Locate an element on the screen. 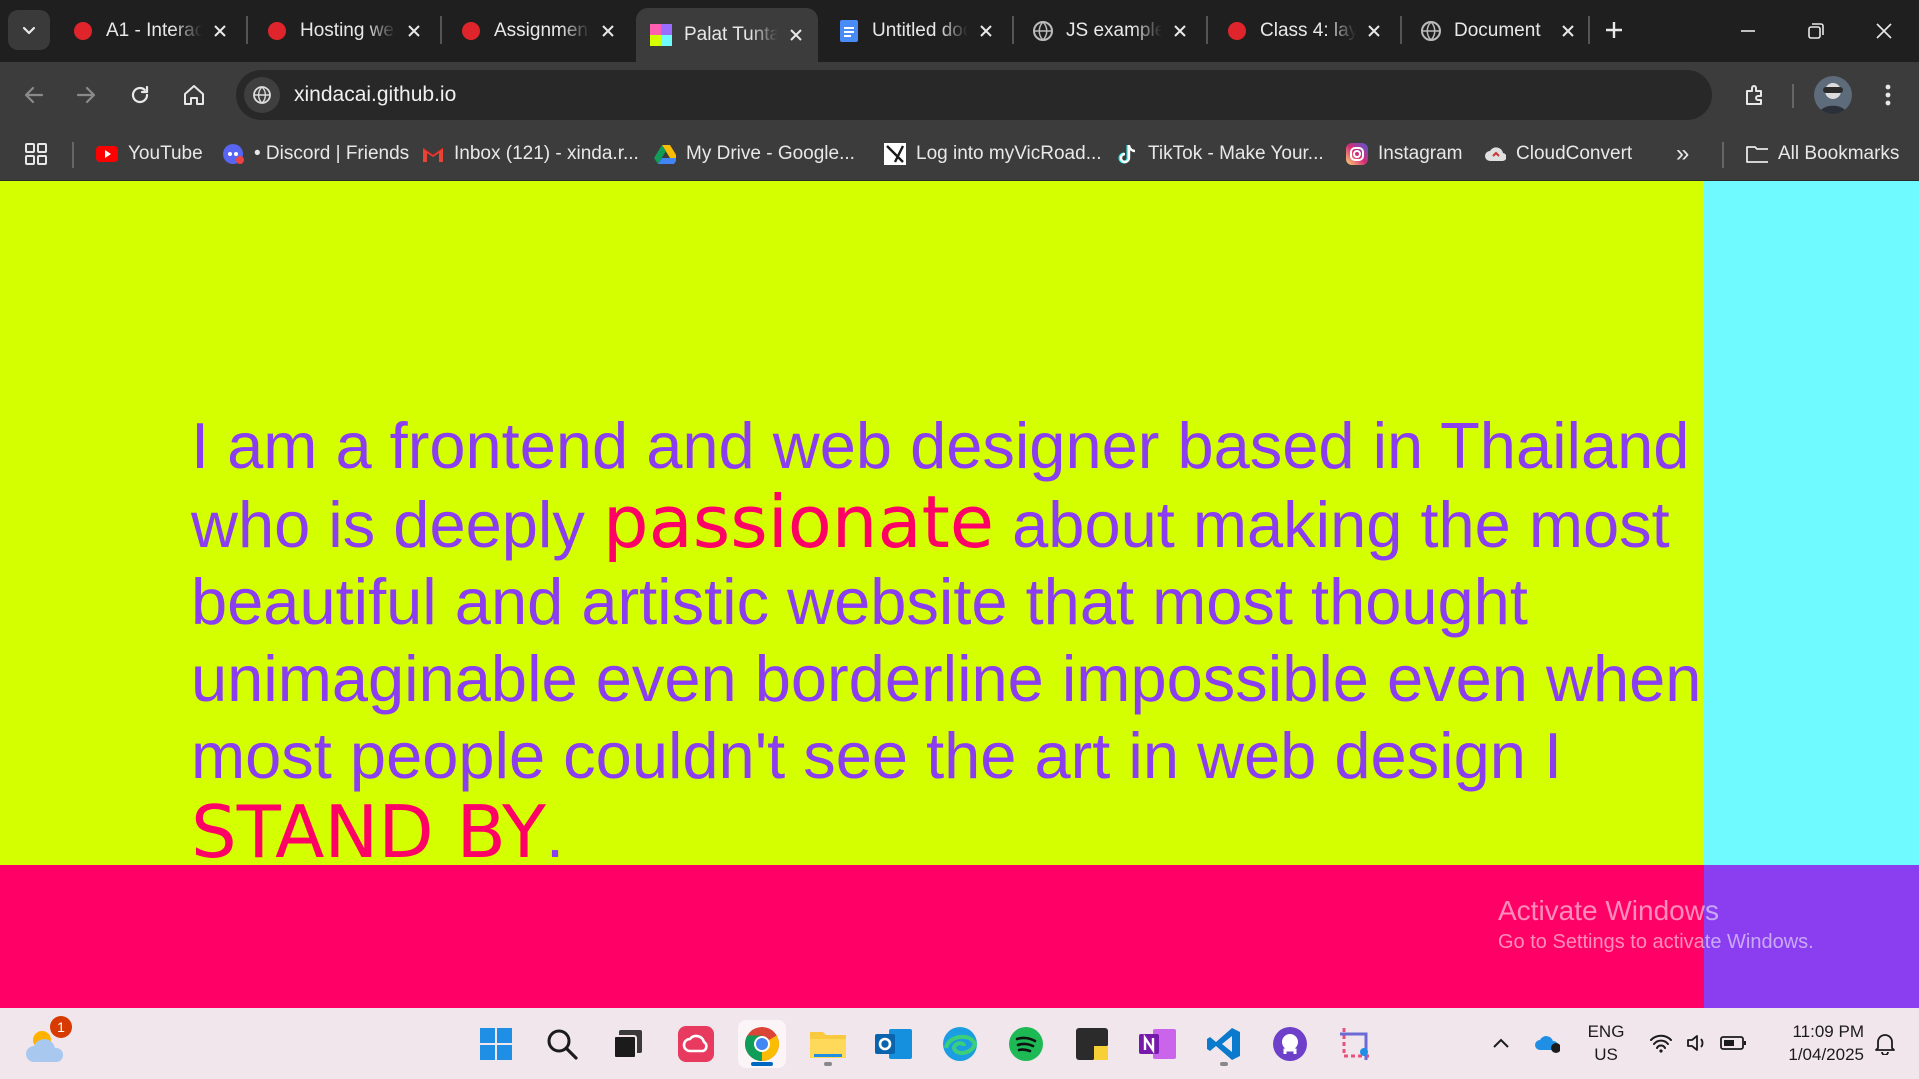 This screenshot has height=1079, width=1919. tab-class4: Class 4: layout is located at coordinates (1304, 31).